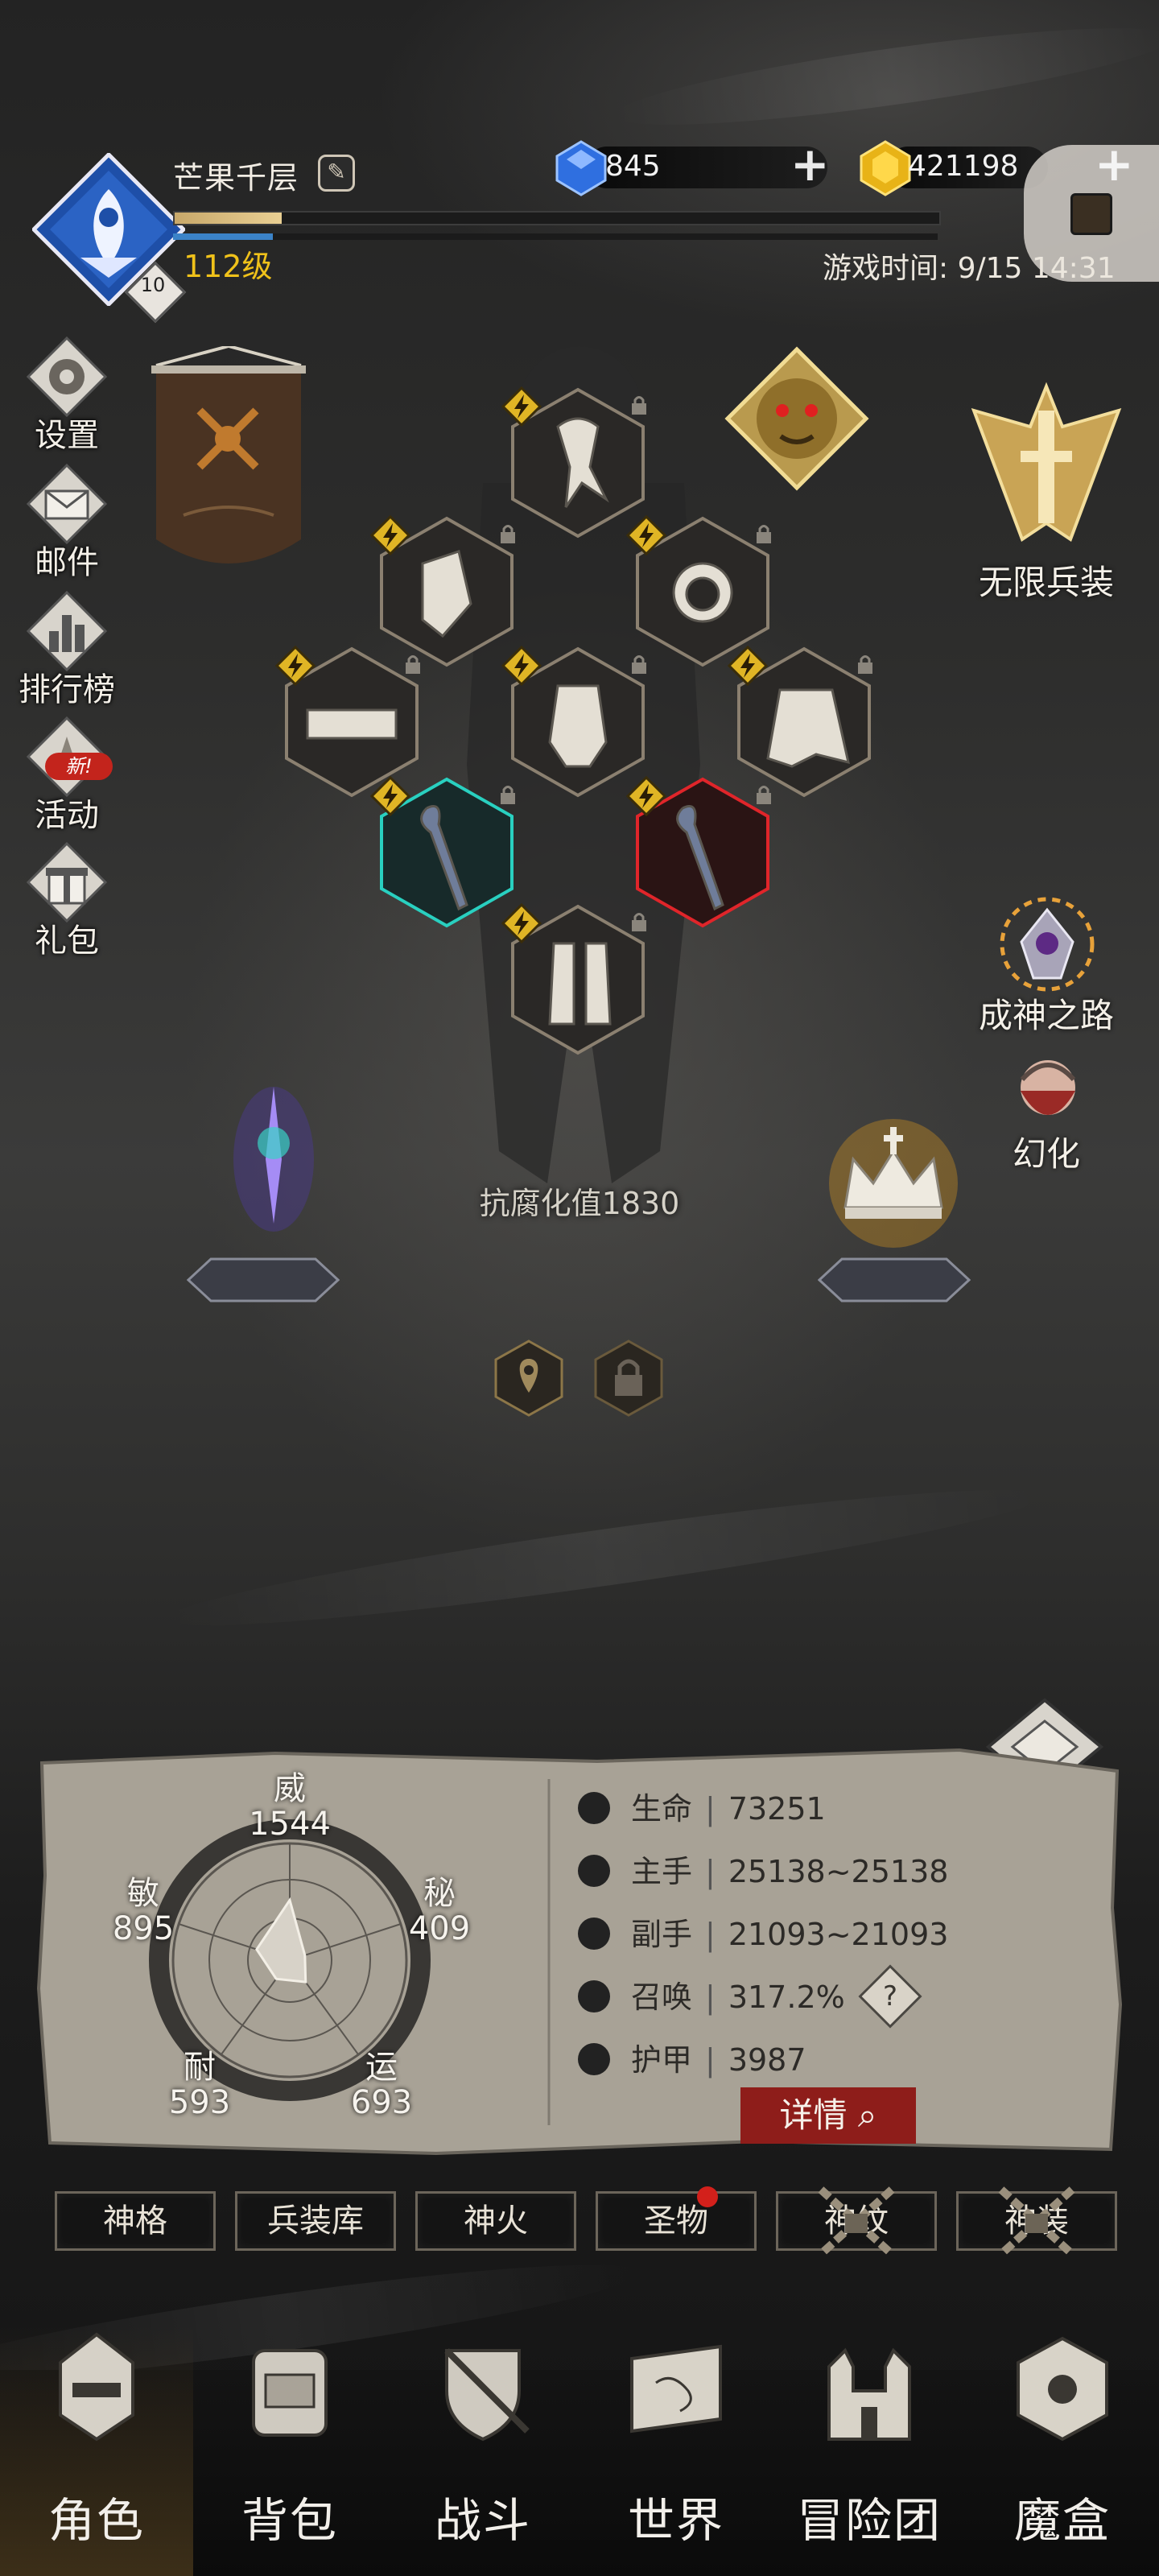 The height and width of the screenshot is (2576, 1159). What do you see at coordinates (1047, 944) in the screenshot?
I see `path-to-godhood-icon` at bounding box center [1047, 944].